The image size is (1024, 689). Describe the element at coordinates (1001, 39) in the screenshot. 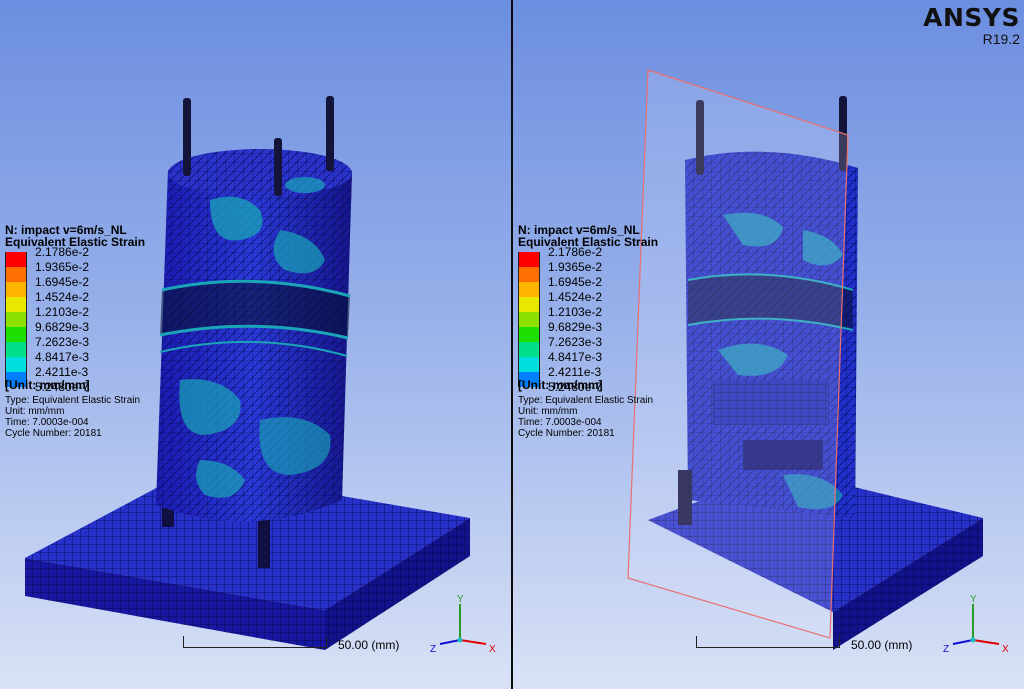

I see `brand-version: R19.2` at that location.